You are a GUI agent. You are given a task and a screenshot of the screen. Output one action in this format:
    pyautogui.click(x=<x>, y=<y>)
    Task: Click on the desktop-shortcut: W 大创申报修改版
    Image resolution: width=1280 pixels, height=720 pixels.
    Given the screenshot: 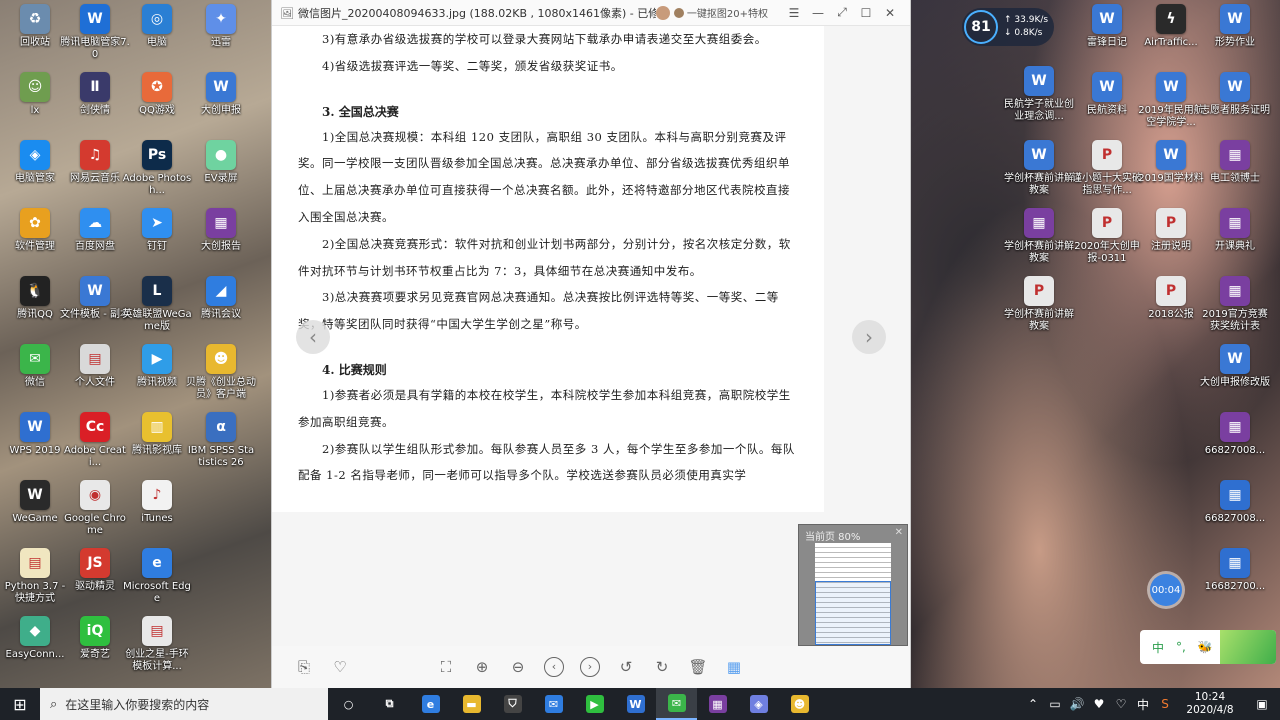 What is the action you would take?
    pyautogui.click(x=1235, y=366)
    